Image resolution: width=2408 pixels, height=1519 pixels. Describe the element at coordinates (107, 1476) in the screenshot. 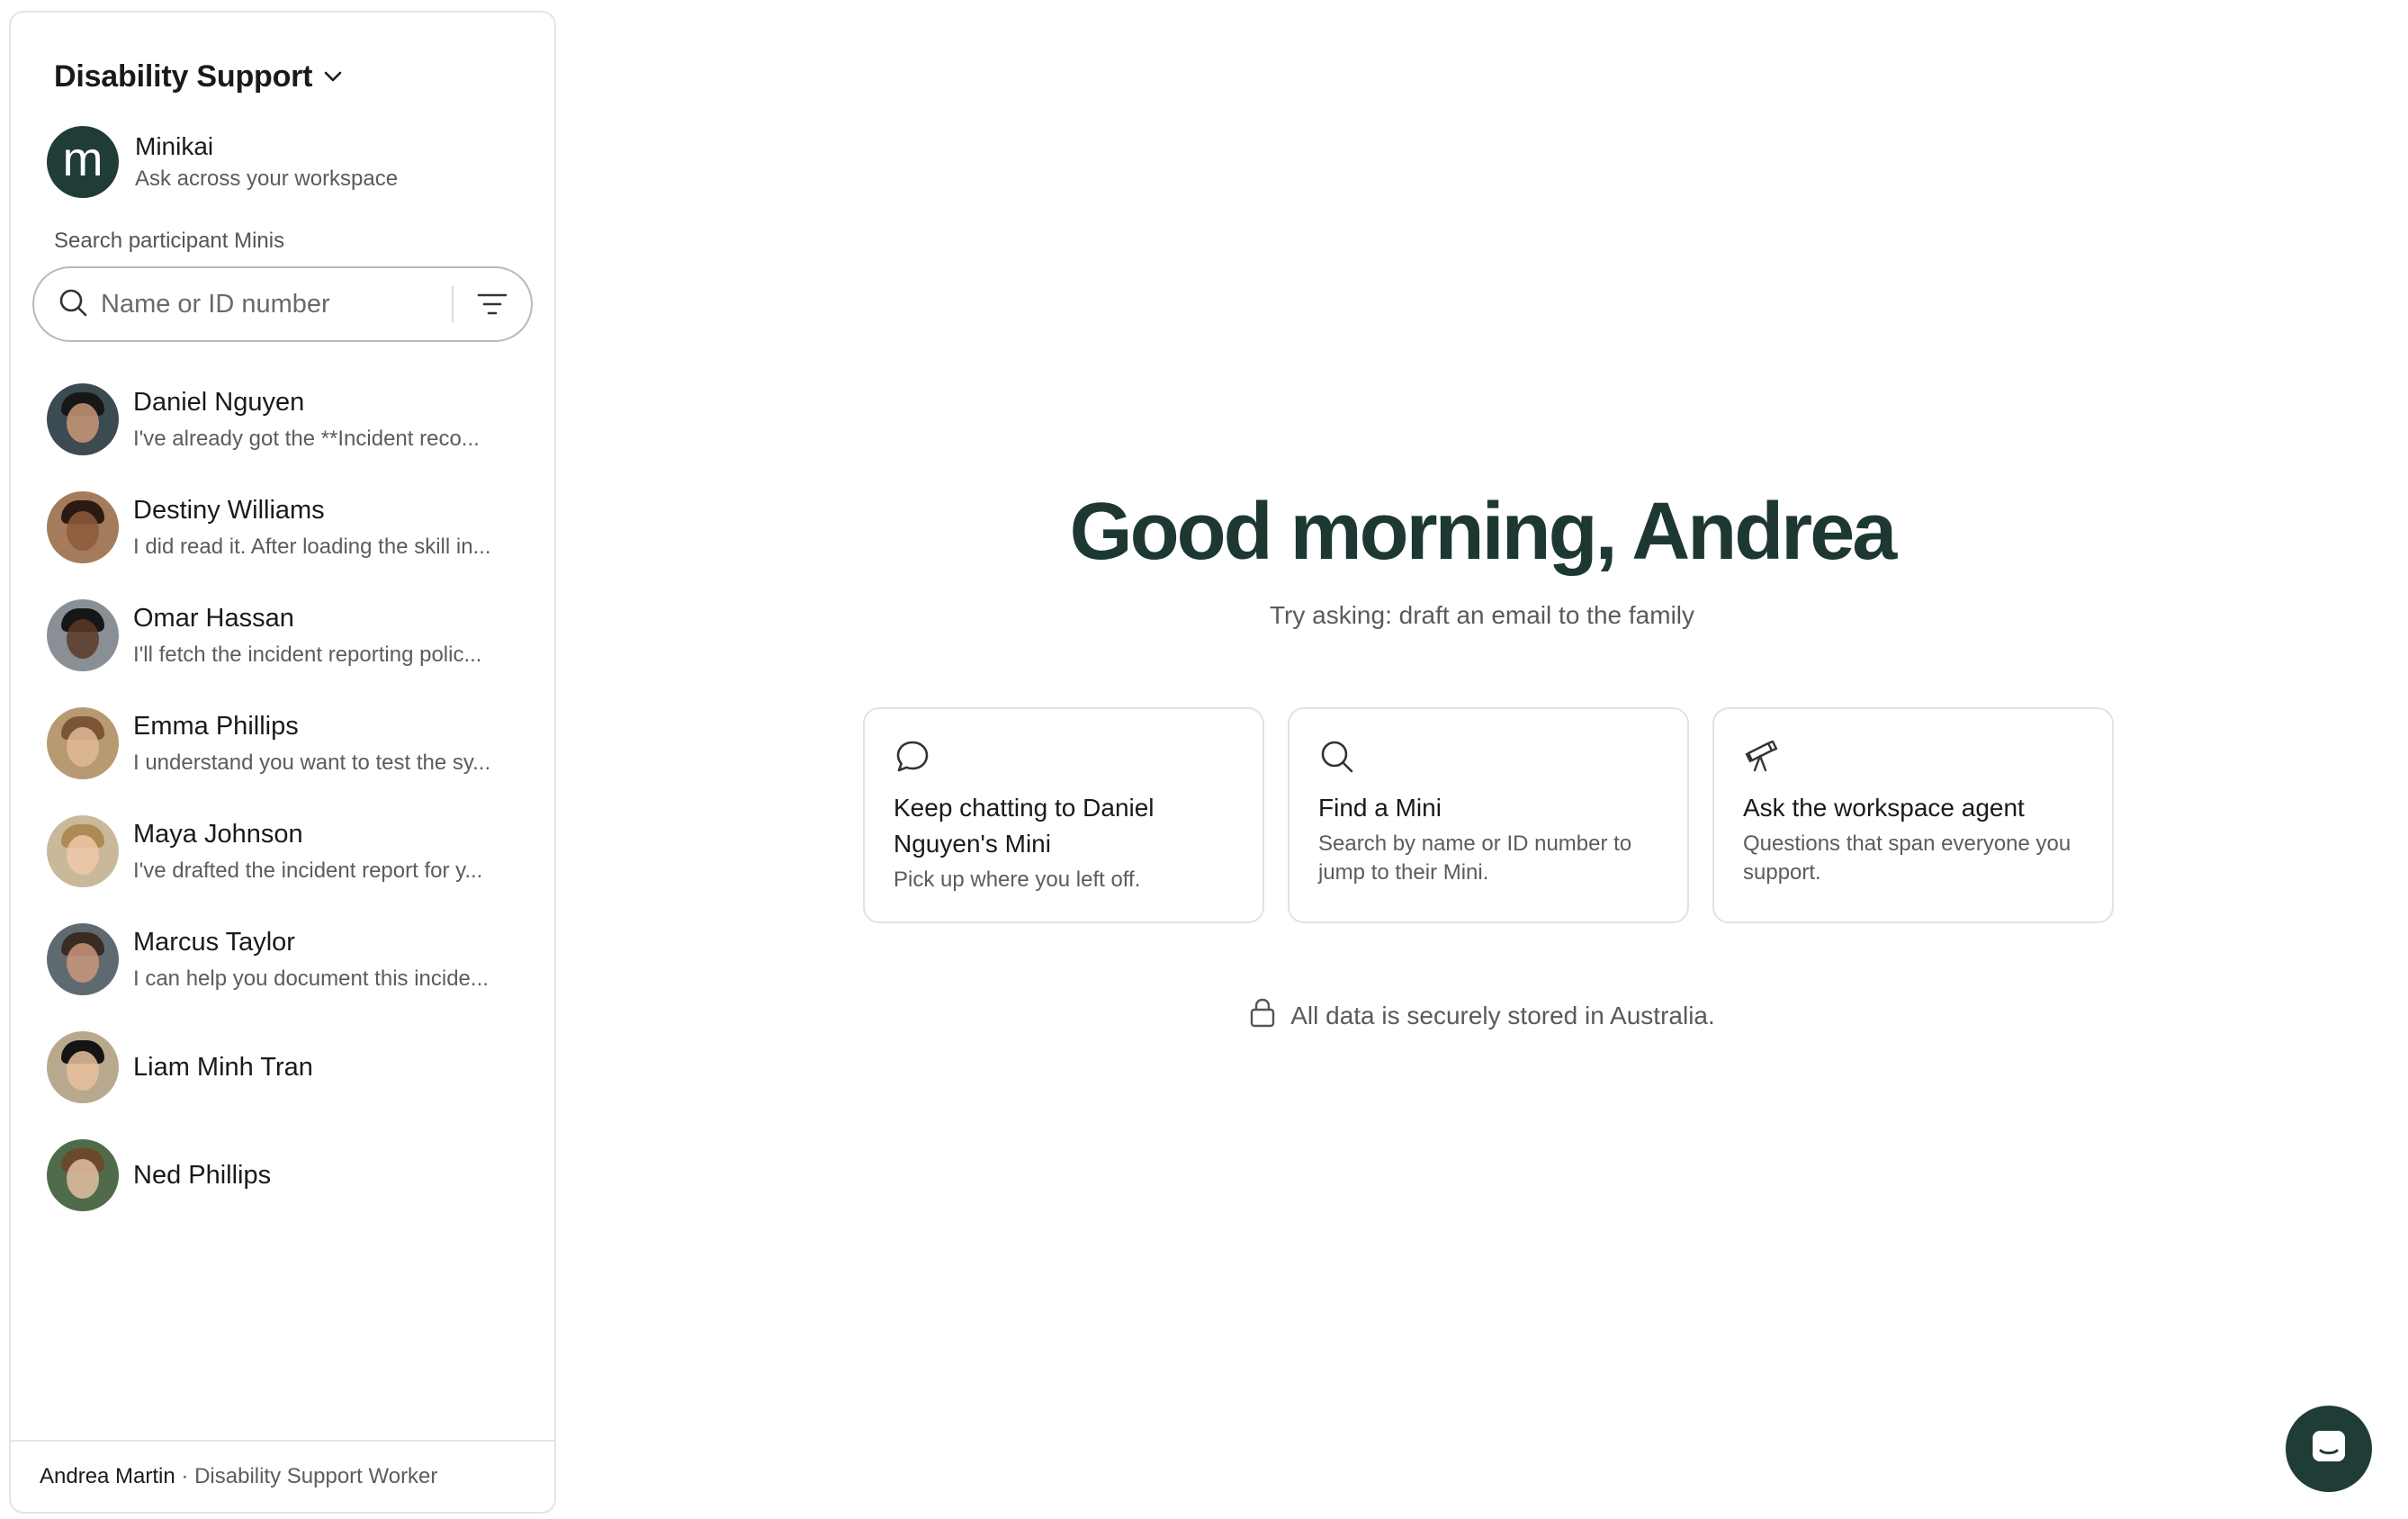

I see `user-name: Andrea Martin` at that location.